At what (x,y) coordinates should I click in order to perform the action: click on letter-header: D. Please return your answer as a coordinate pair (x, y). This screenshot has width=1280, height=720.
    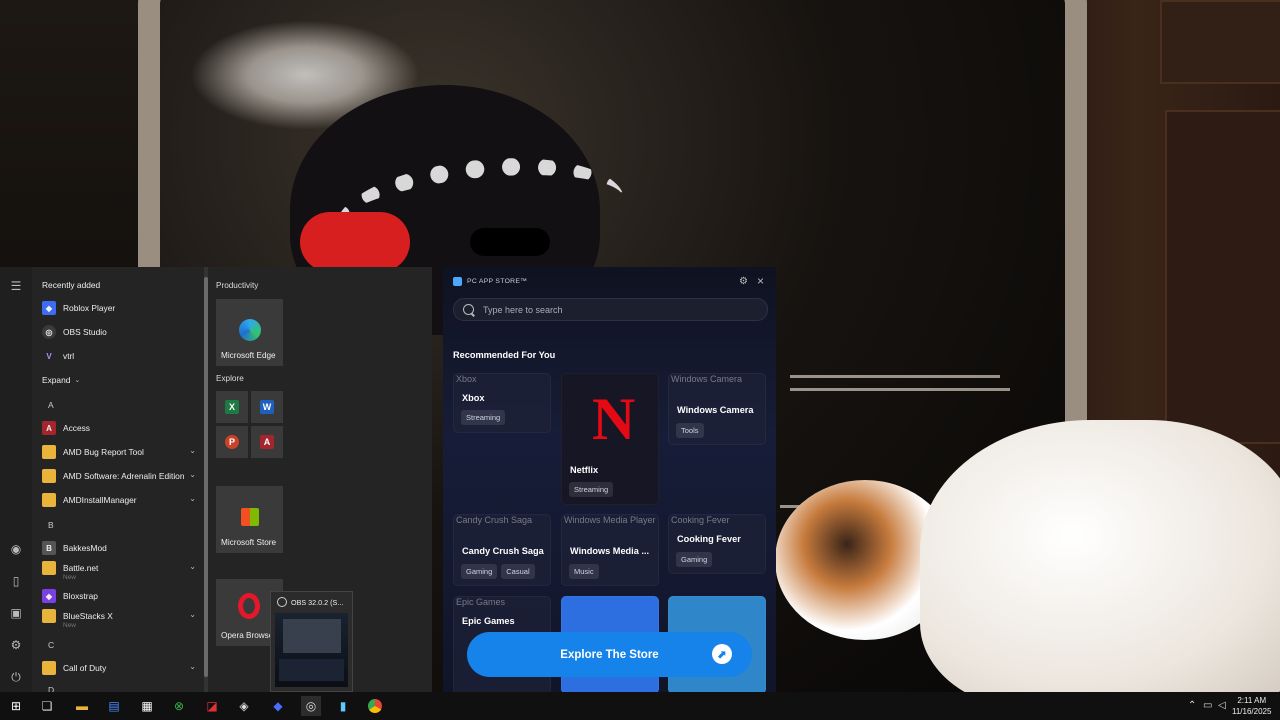
    Looking at the image, I should click on (51, 688).